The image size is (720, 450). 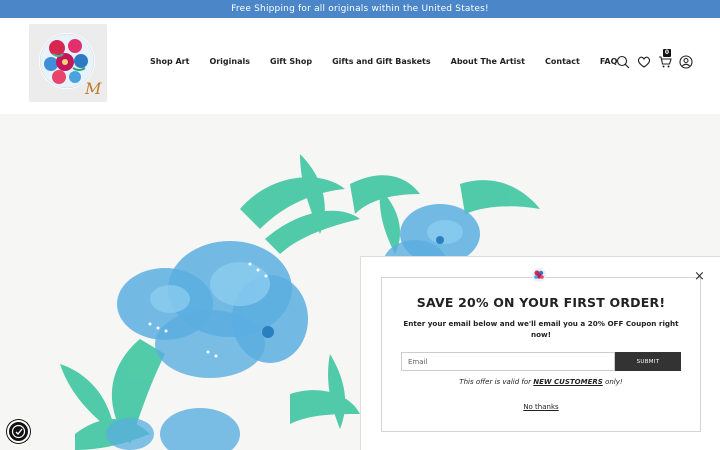 I want to click on accessibility-icon, so click(x=18, y=431).